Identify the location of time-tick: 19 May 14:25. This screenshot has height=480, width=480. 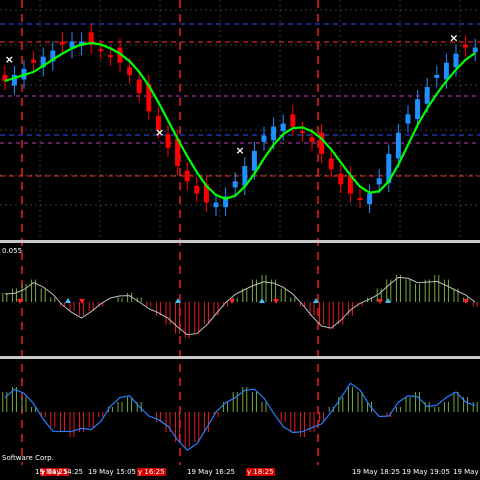
(59, 472).